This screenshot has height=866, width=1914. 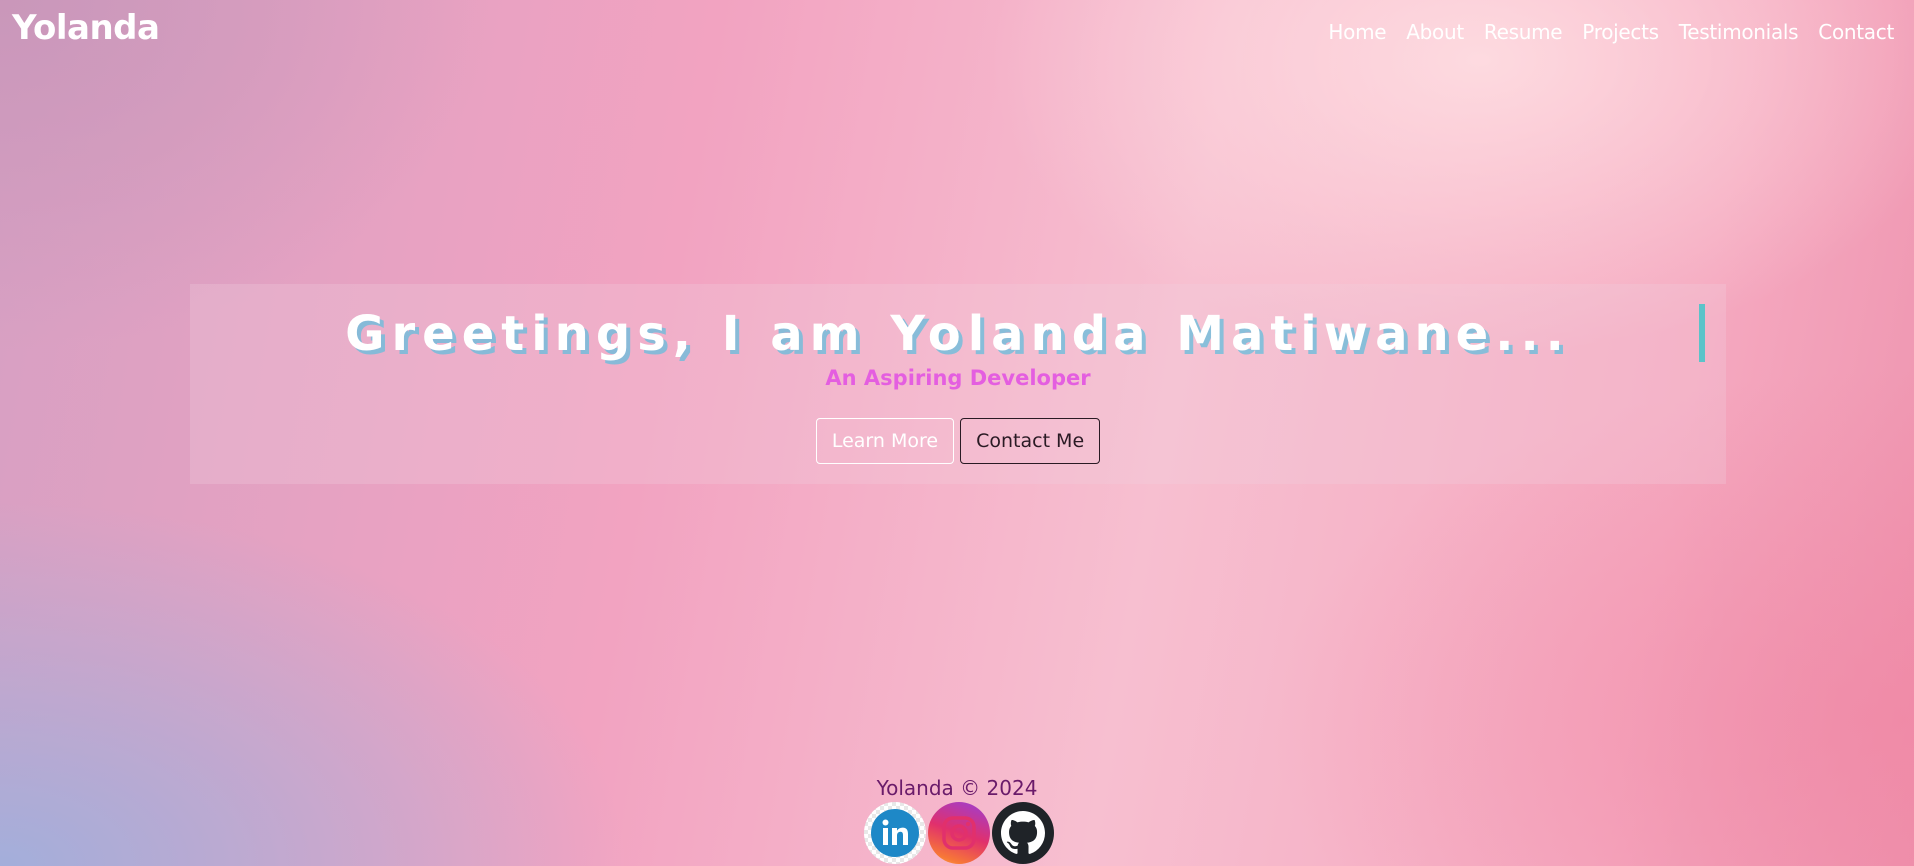 I want to click on typing-cursor, so click(x=1702, y=333).